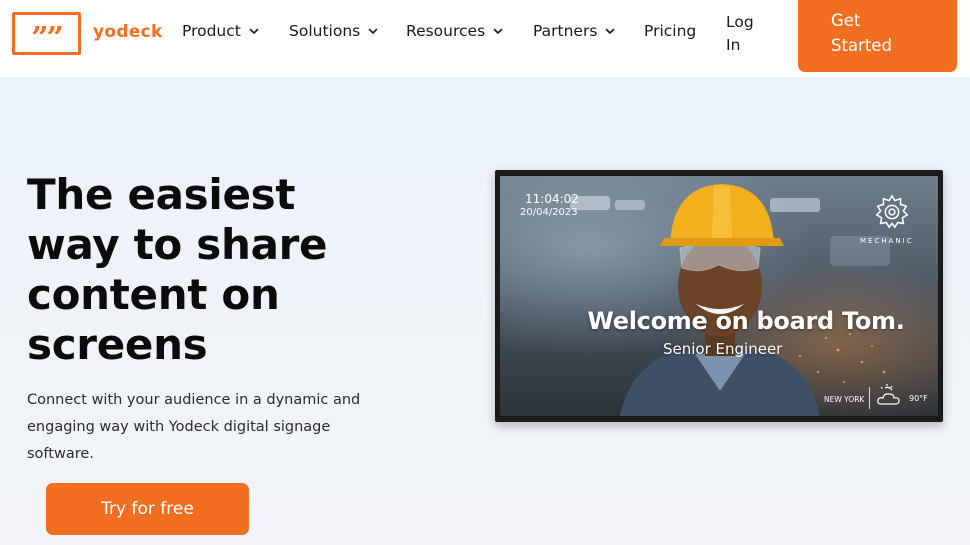  Describe the element at coordinates (892, 211) in the screenshot. I see `gear-icon` at that location.